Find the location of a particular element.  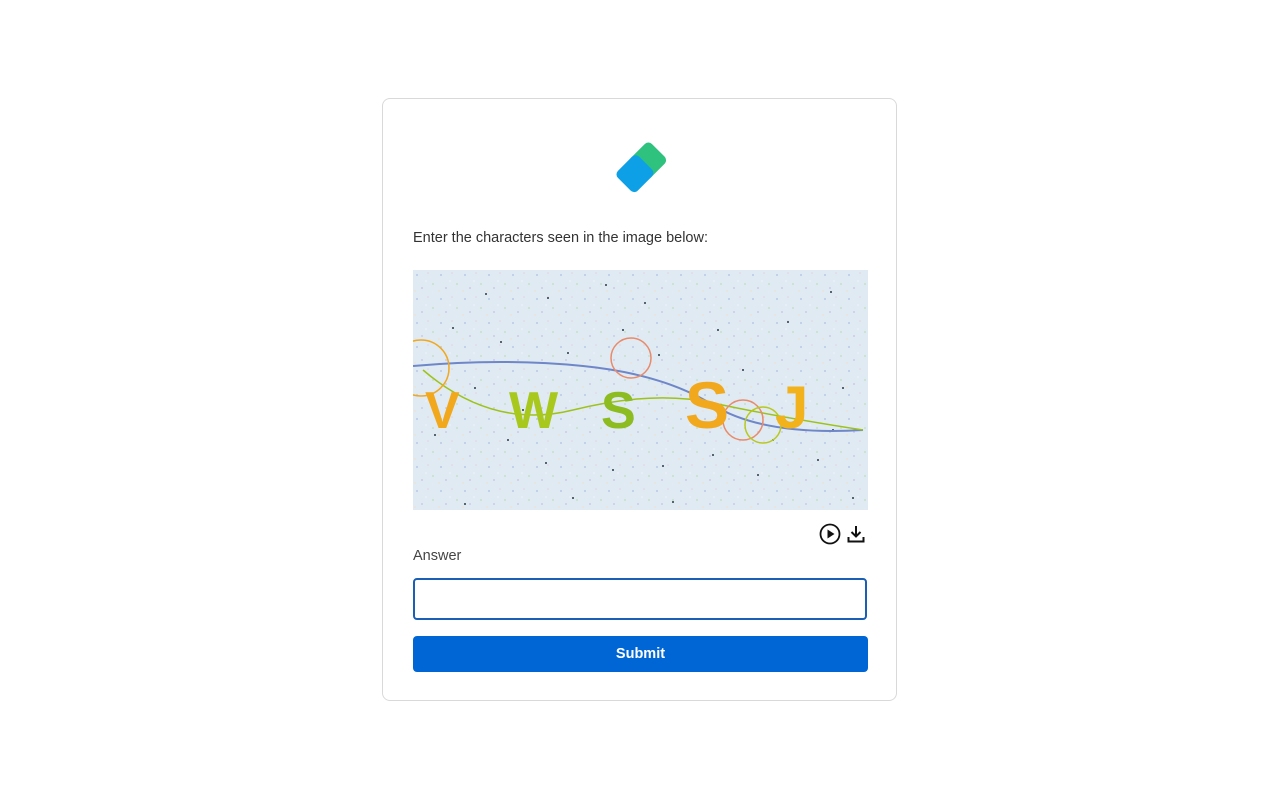

play-circle-icon is located at coordinates (830, 534).